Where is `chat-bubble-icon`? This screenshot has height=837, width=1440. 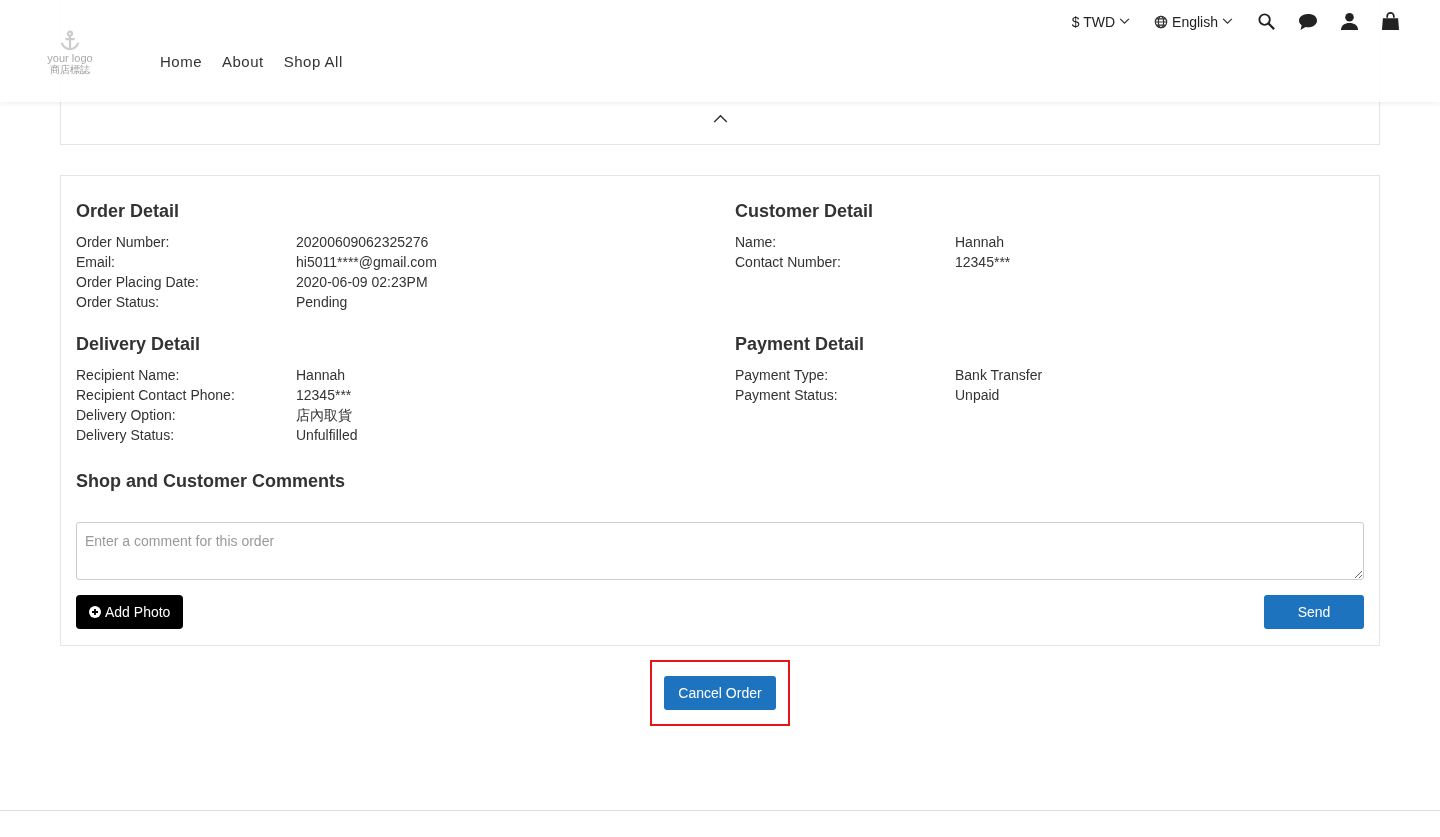
chat-bubble-icon is located at coordinates (1308, 21).